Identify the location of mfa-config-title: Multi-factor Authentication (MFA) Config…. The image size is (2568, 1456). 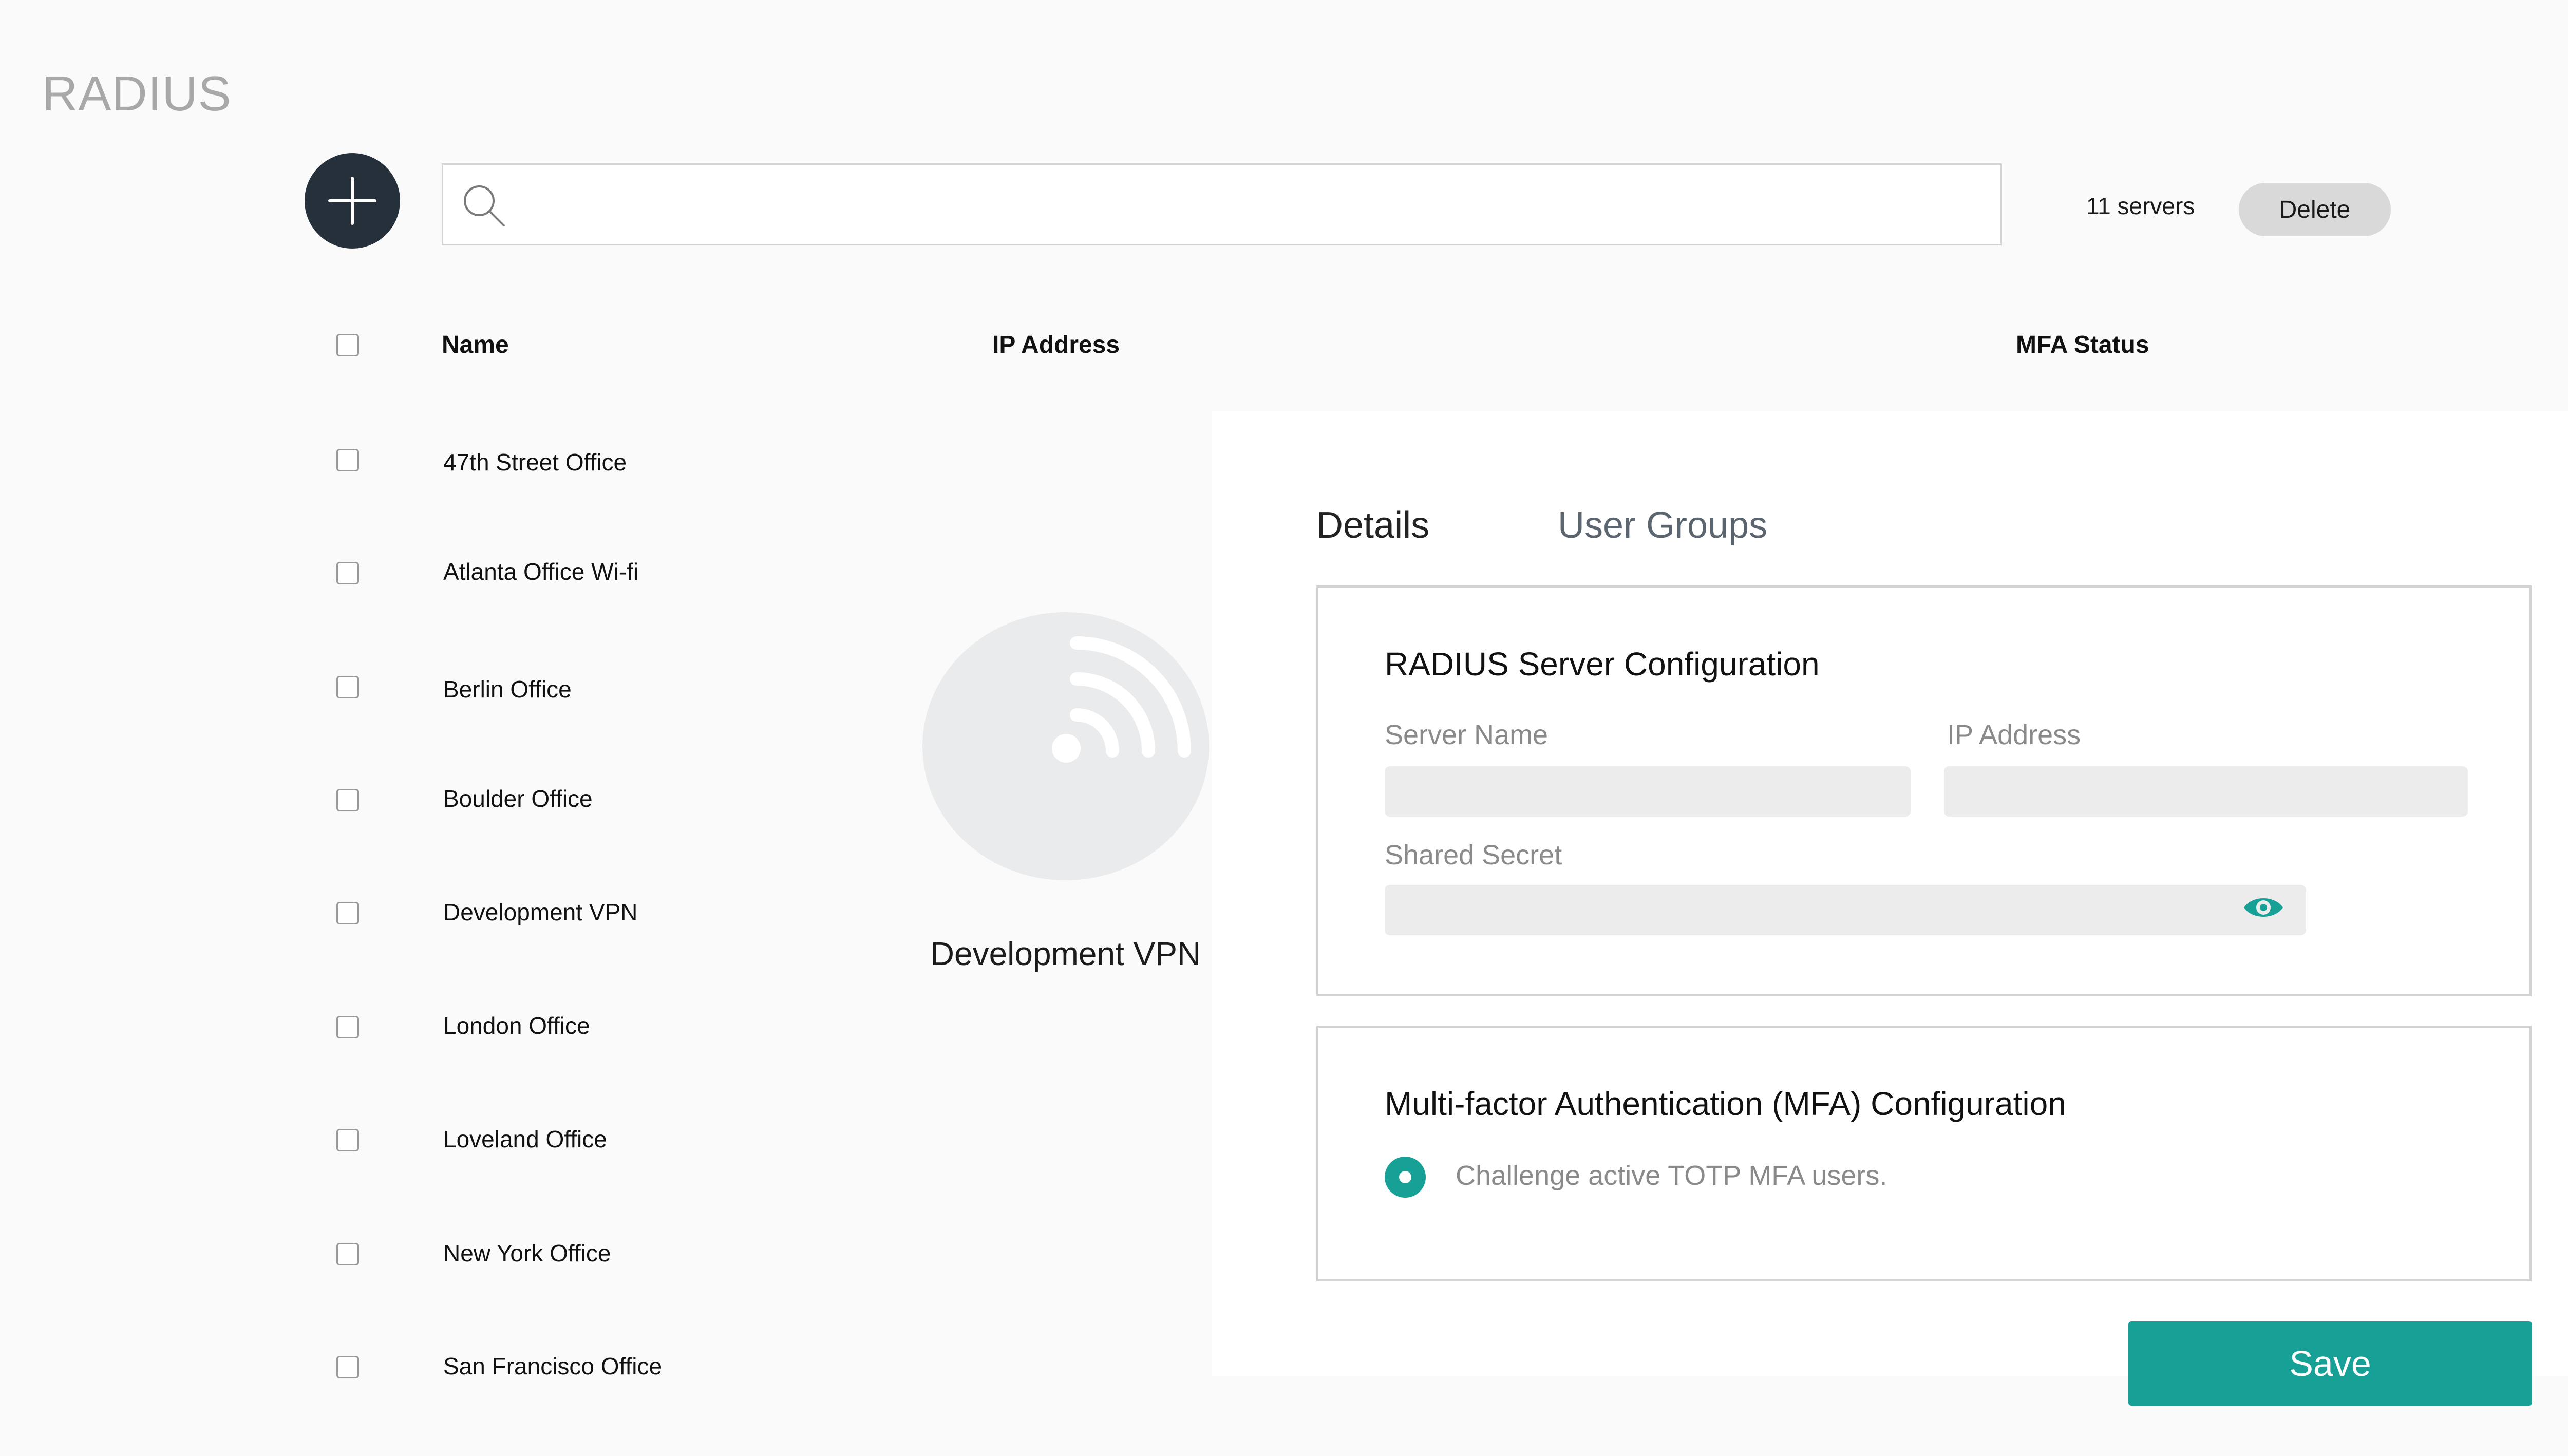
(1725, 1103).